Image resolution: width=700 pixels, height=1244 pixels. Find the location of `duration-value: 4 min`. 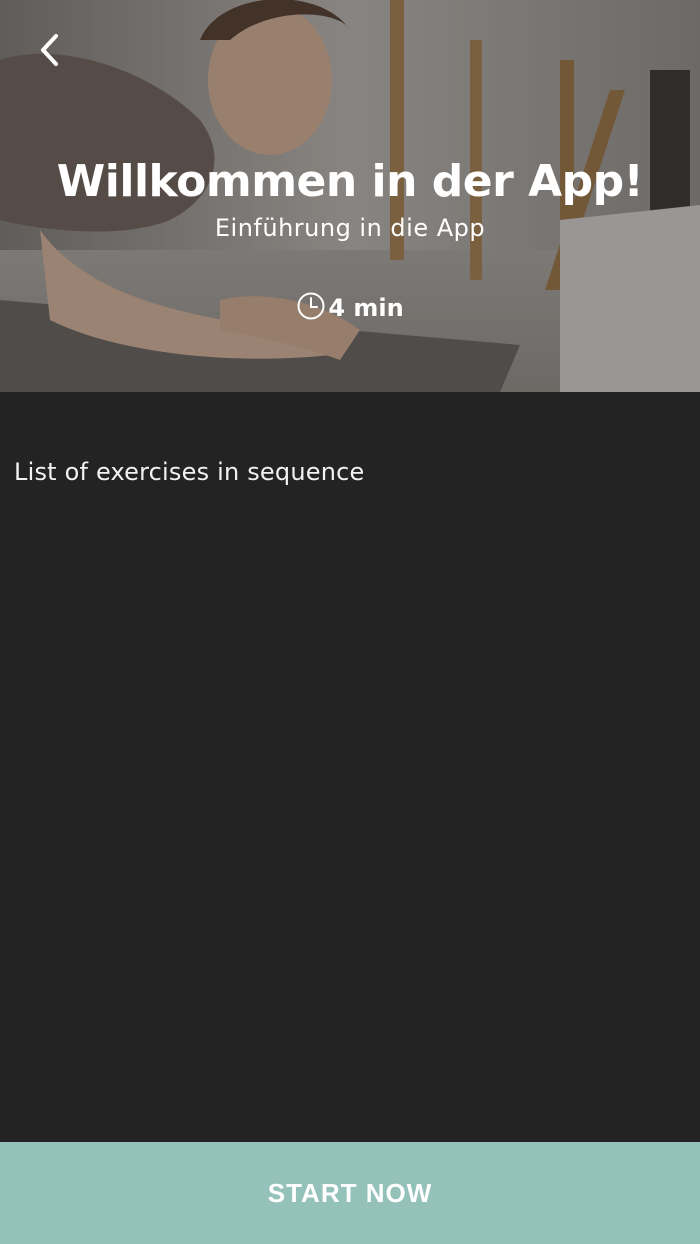

duration-value: 4 min is located at coordinates (366, 308).